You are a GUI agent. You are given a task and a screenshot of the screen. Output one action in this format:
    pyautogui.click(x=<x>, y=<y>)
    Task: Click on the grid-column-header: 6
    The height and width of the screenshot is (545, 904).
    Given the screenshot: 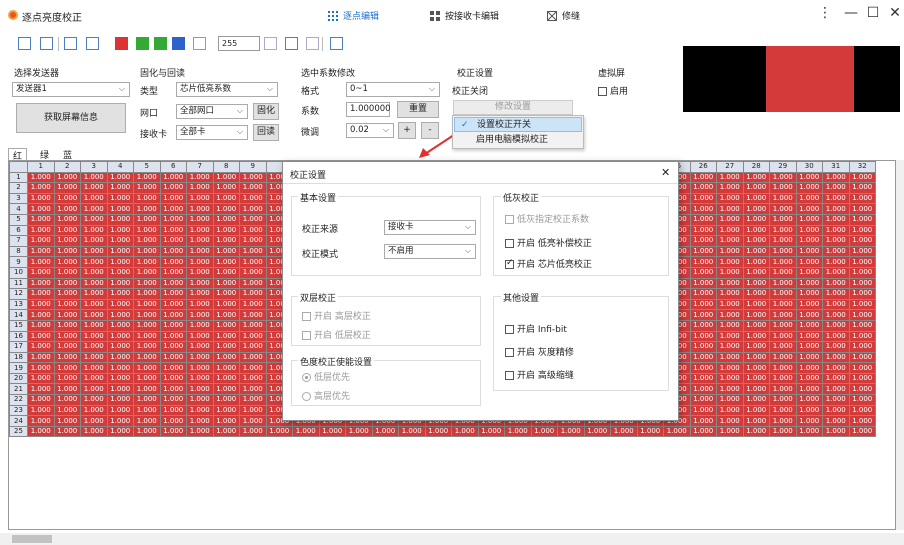 What is the action you would take?
    pyautogui.click(x=173, y=167)
    